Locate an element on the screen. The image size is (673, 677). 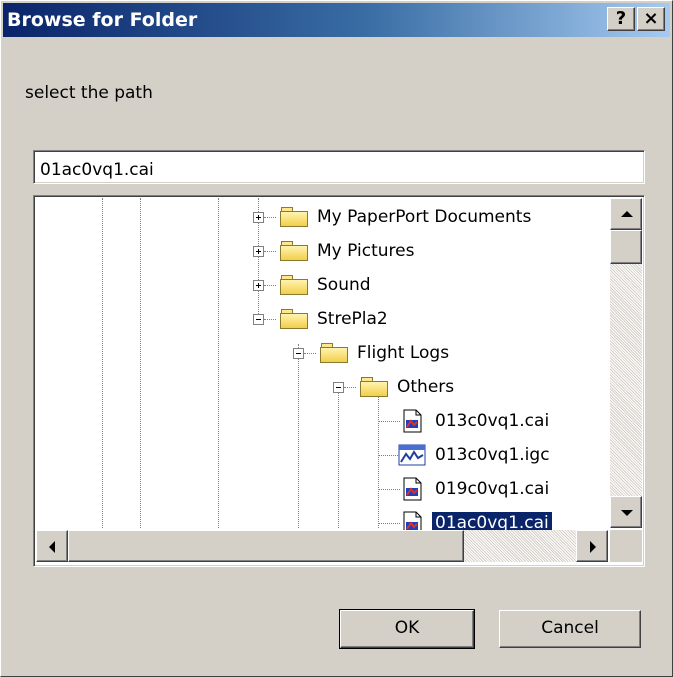
arrow-right-icon is located at coordinates (593, 547).